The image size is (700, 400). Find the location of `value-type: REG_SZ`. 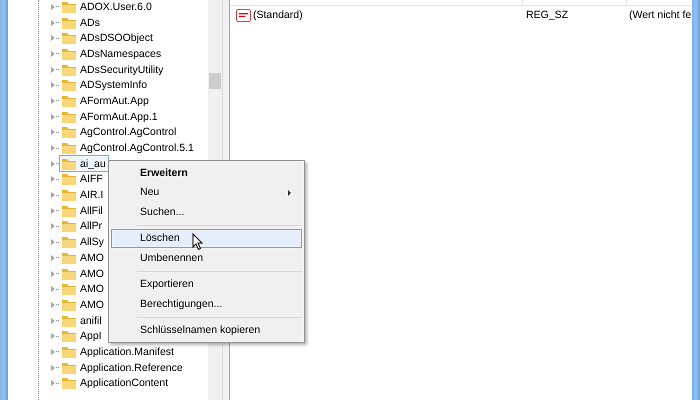

value-type: REG_SZ is located at coordinates (547, 15).